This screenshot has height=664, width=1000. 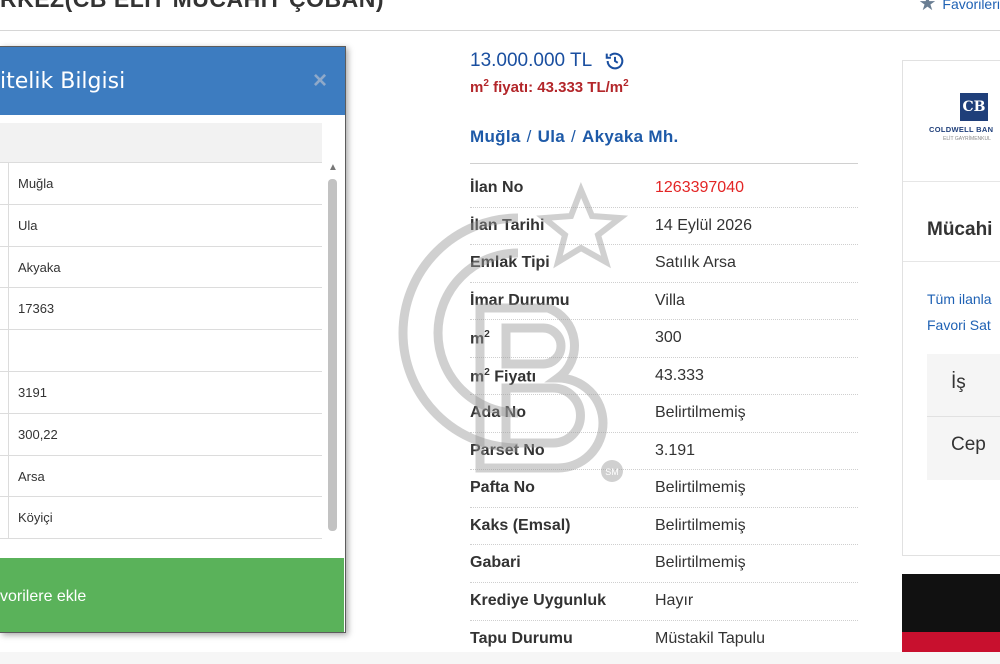 What do you see at coordinates (961, 129) in the screenshot?
I see `agency-logo-text: COLDWELL BAN` at bounding box center [961, 129].